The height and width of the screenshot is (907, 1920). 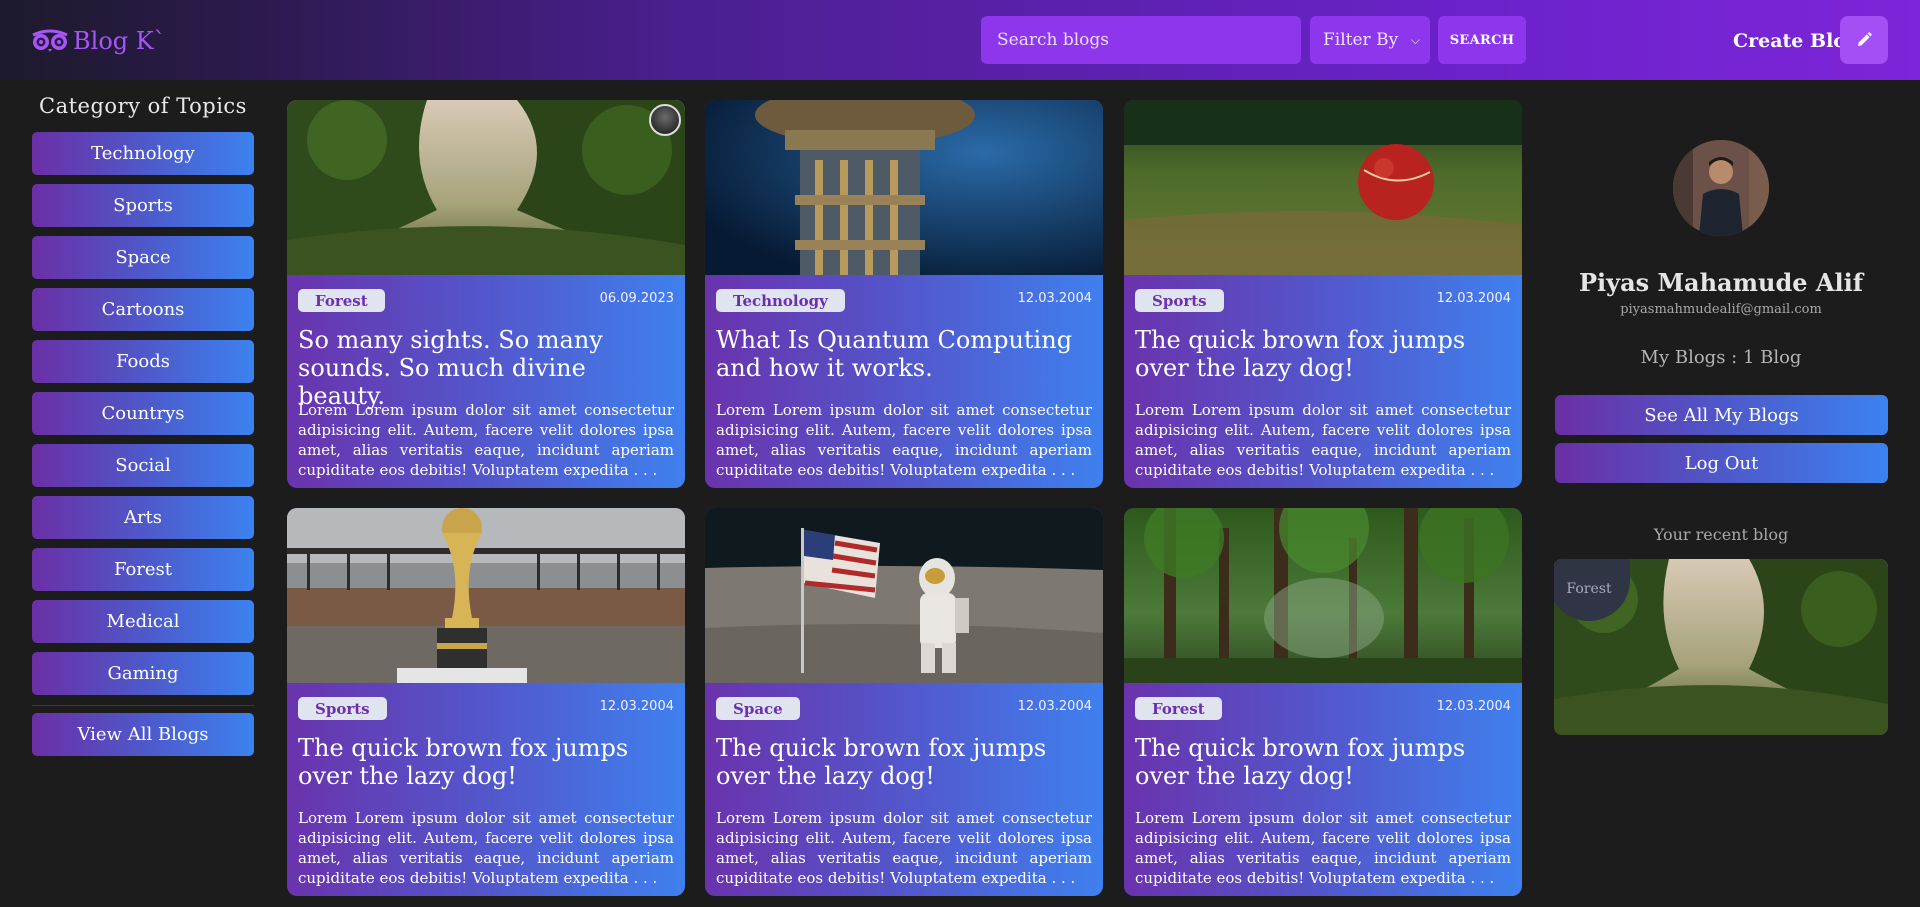 I want to click on chevron-down-icon: ⌵, so click(x=1415, y=39).